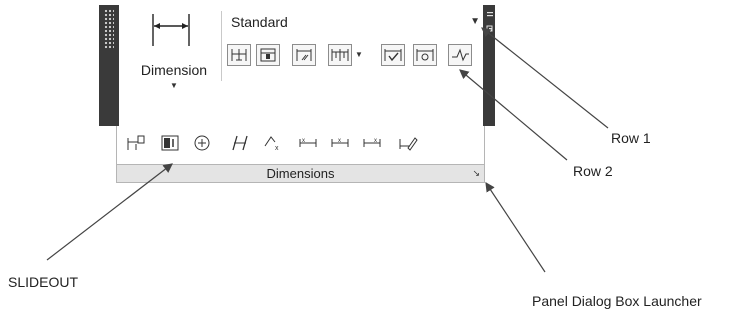  I want to click on override-icon, so click(408, 144).